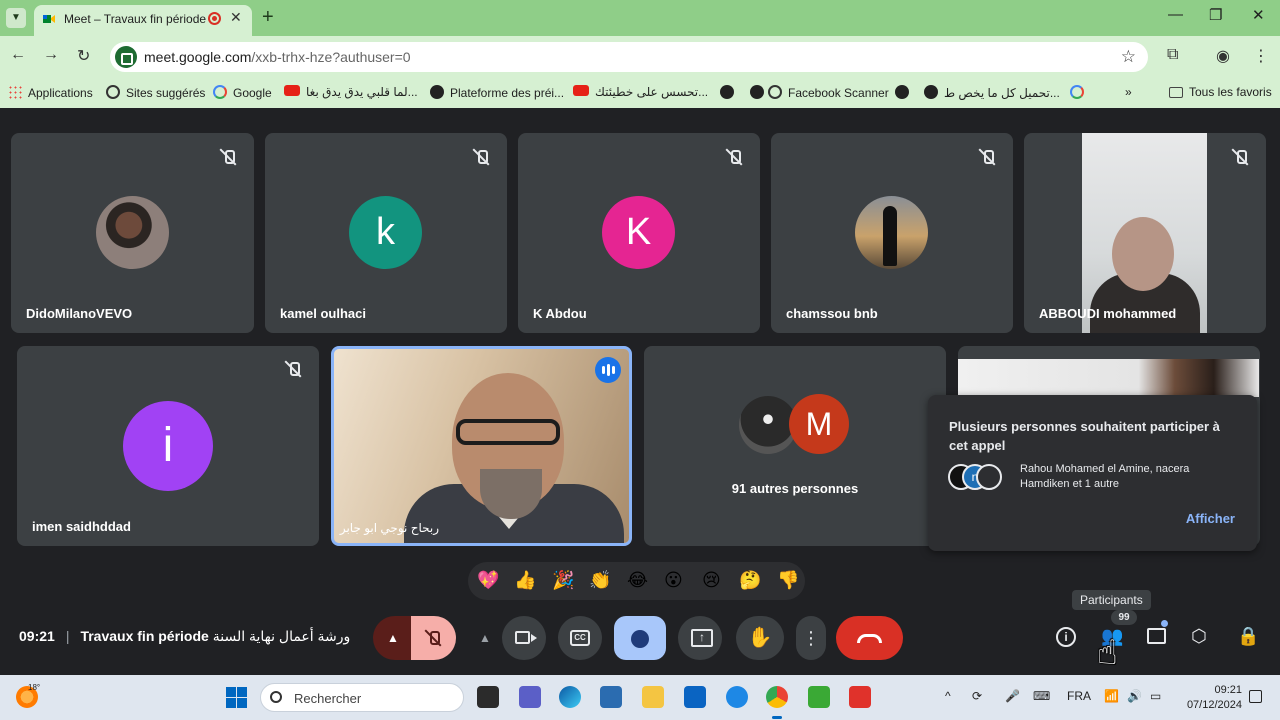 Image resolution: width=1280 pixels, height=720 pixels. Describe the element at coordinates (819, 697) in the screenshot. I see `camtasia-green-icon` at that location.